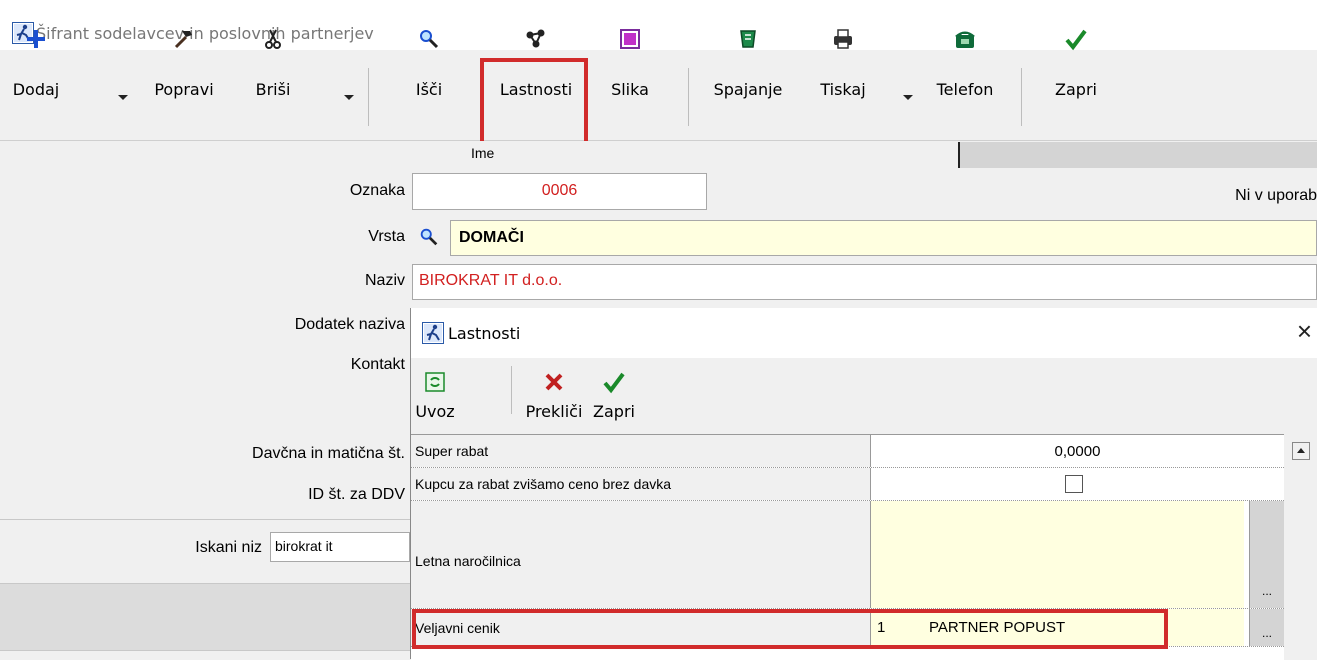 Image resolution: width=1317 pixels, height=660 pixels. What do you see at coordinates (790, 629) in the screenshot?
I see `veljavni-cenik-highlight` at bounding box center [790, 629].